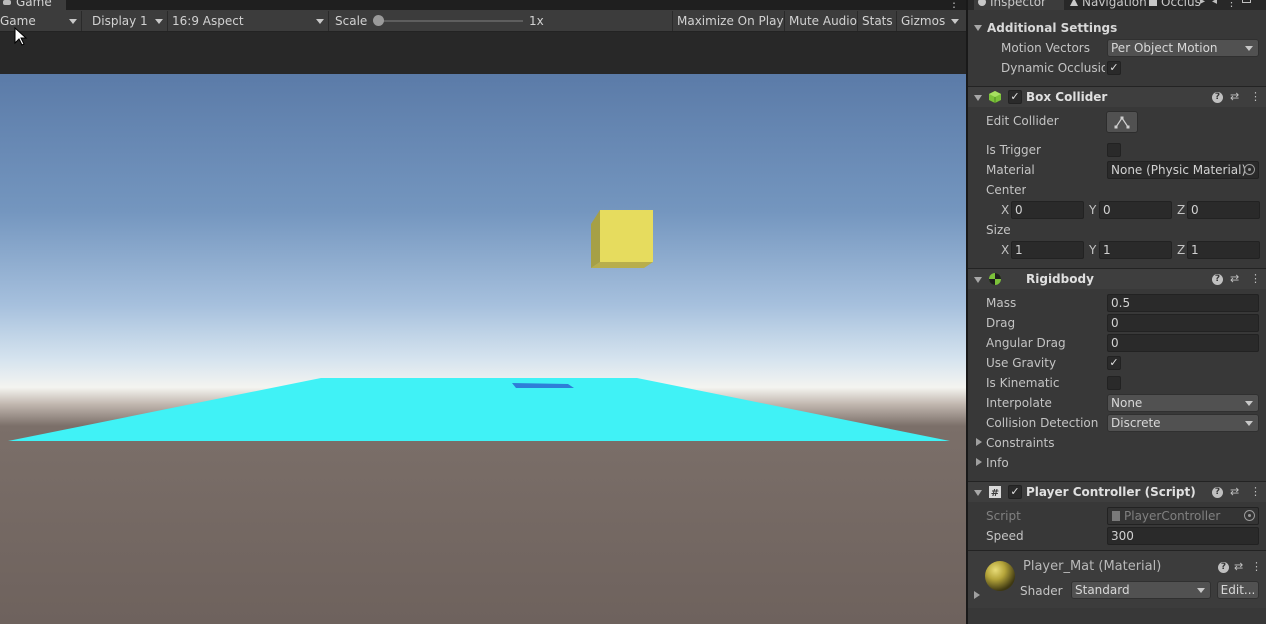  I want to click on motion-vectors-dropdown: Per Object Motion, so click(1183, 48).